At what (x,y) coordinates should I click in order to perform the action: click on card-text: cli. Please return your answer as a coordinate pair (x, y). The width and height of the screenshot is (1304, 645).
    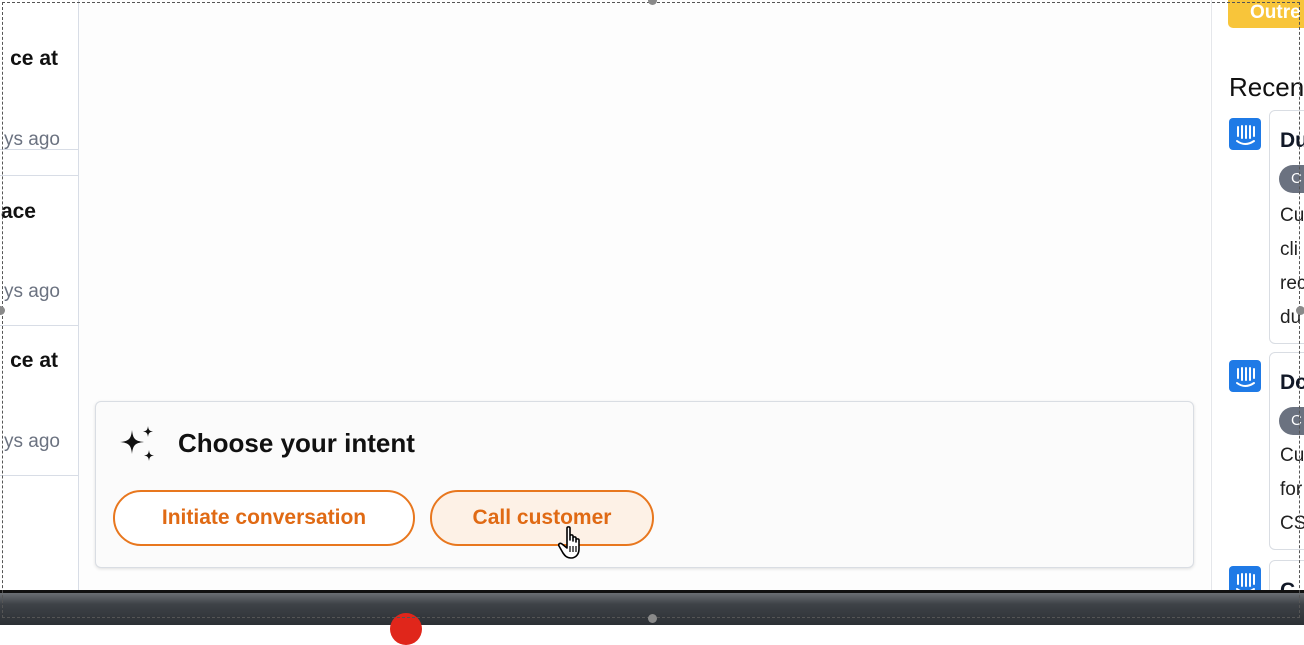
    Looking at the image, I should click on (1289, 249).